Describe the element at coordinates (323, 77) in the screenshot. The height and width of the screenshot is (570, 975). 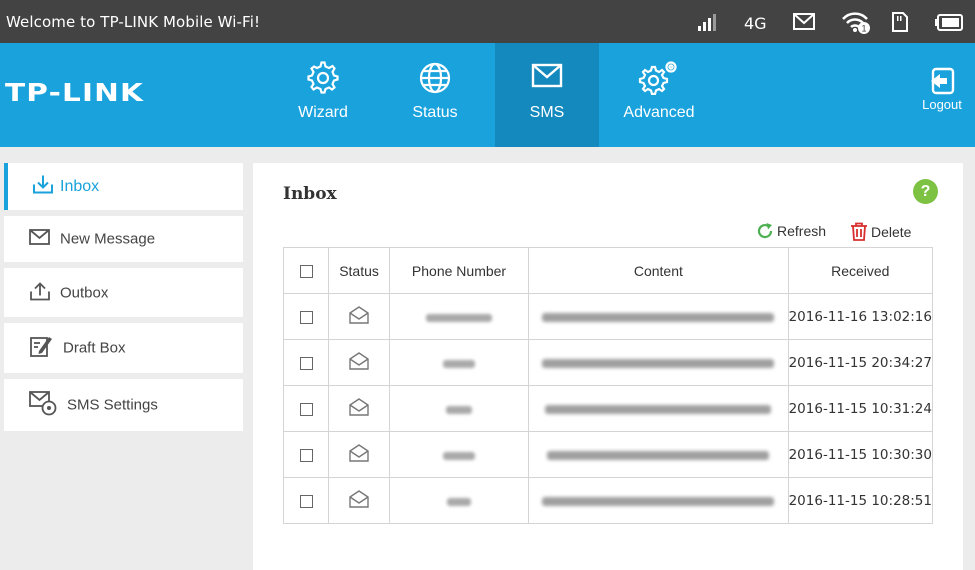
I see `gear-icon` at that location.